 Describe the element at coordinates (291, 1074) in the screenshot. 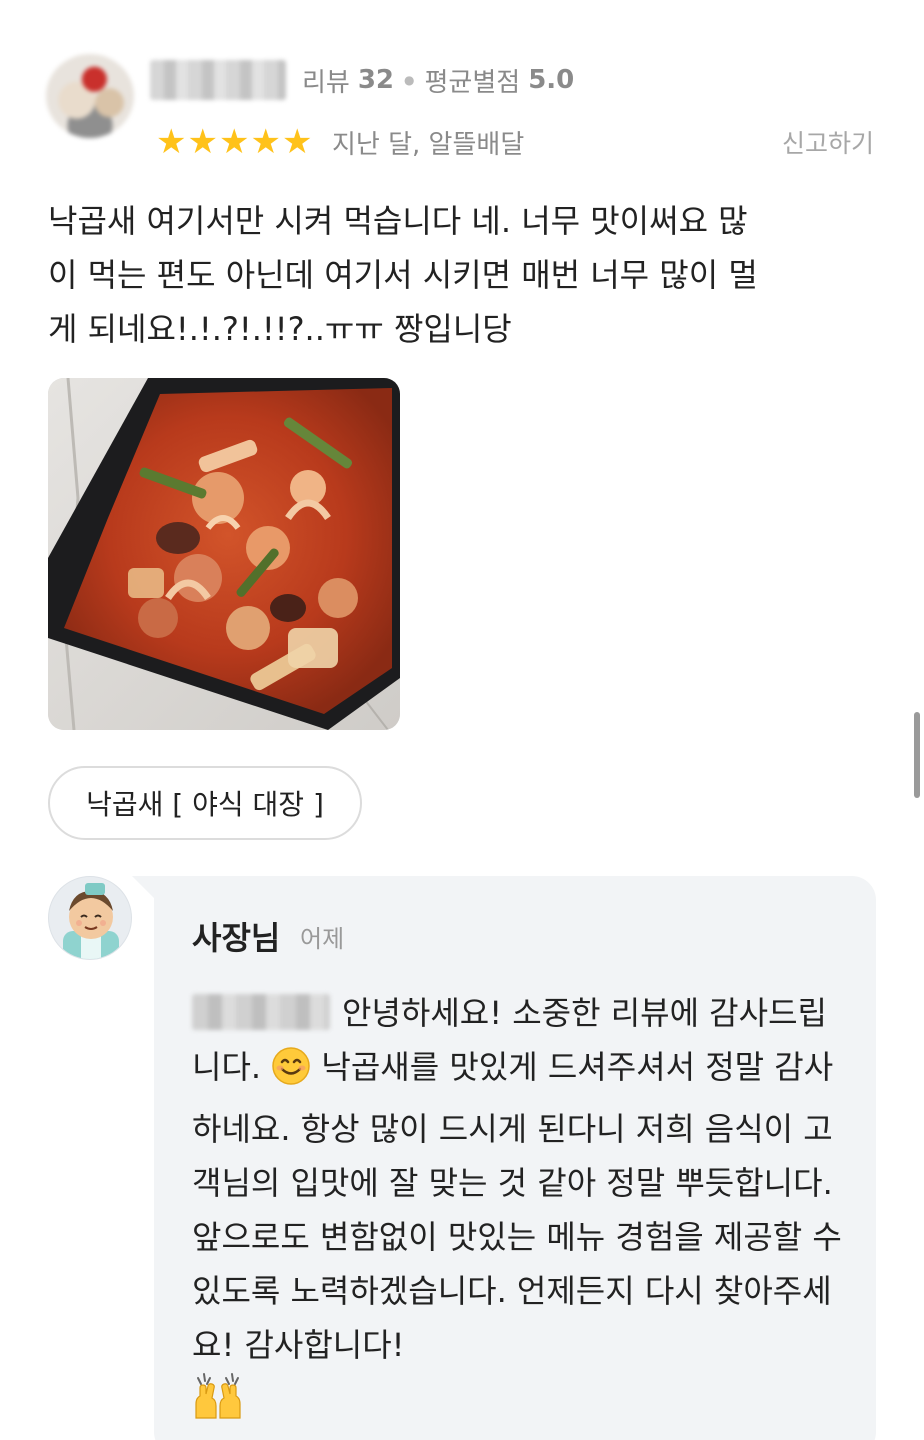

I see `smiling-face-emoji-icon` at that location.